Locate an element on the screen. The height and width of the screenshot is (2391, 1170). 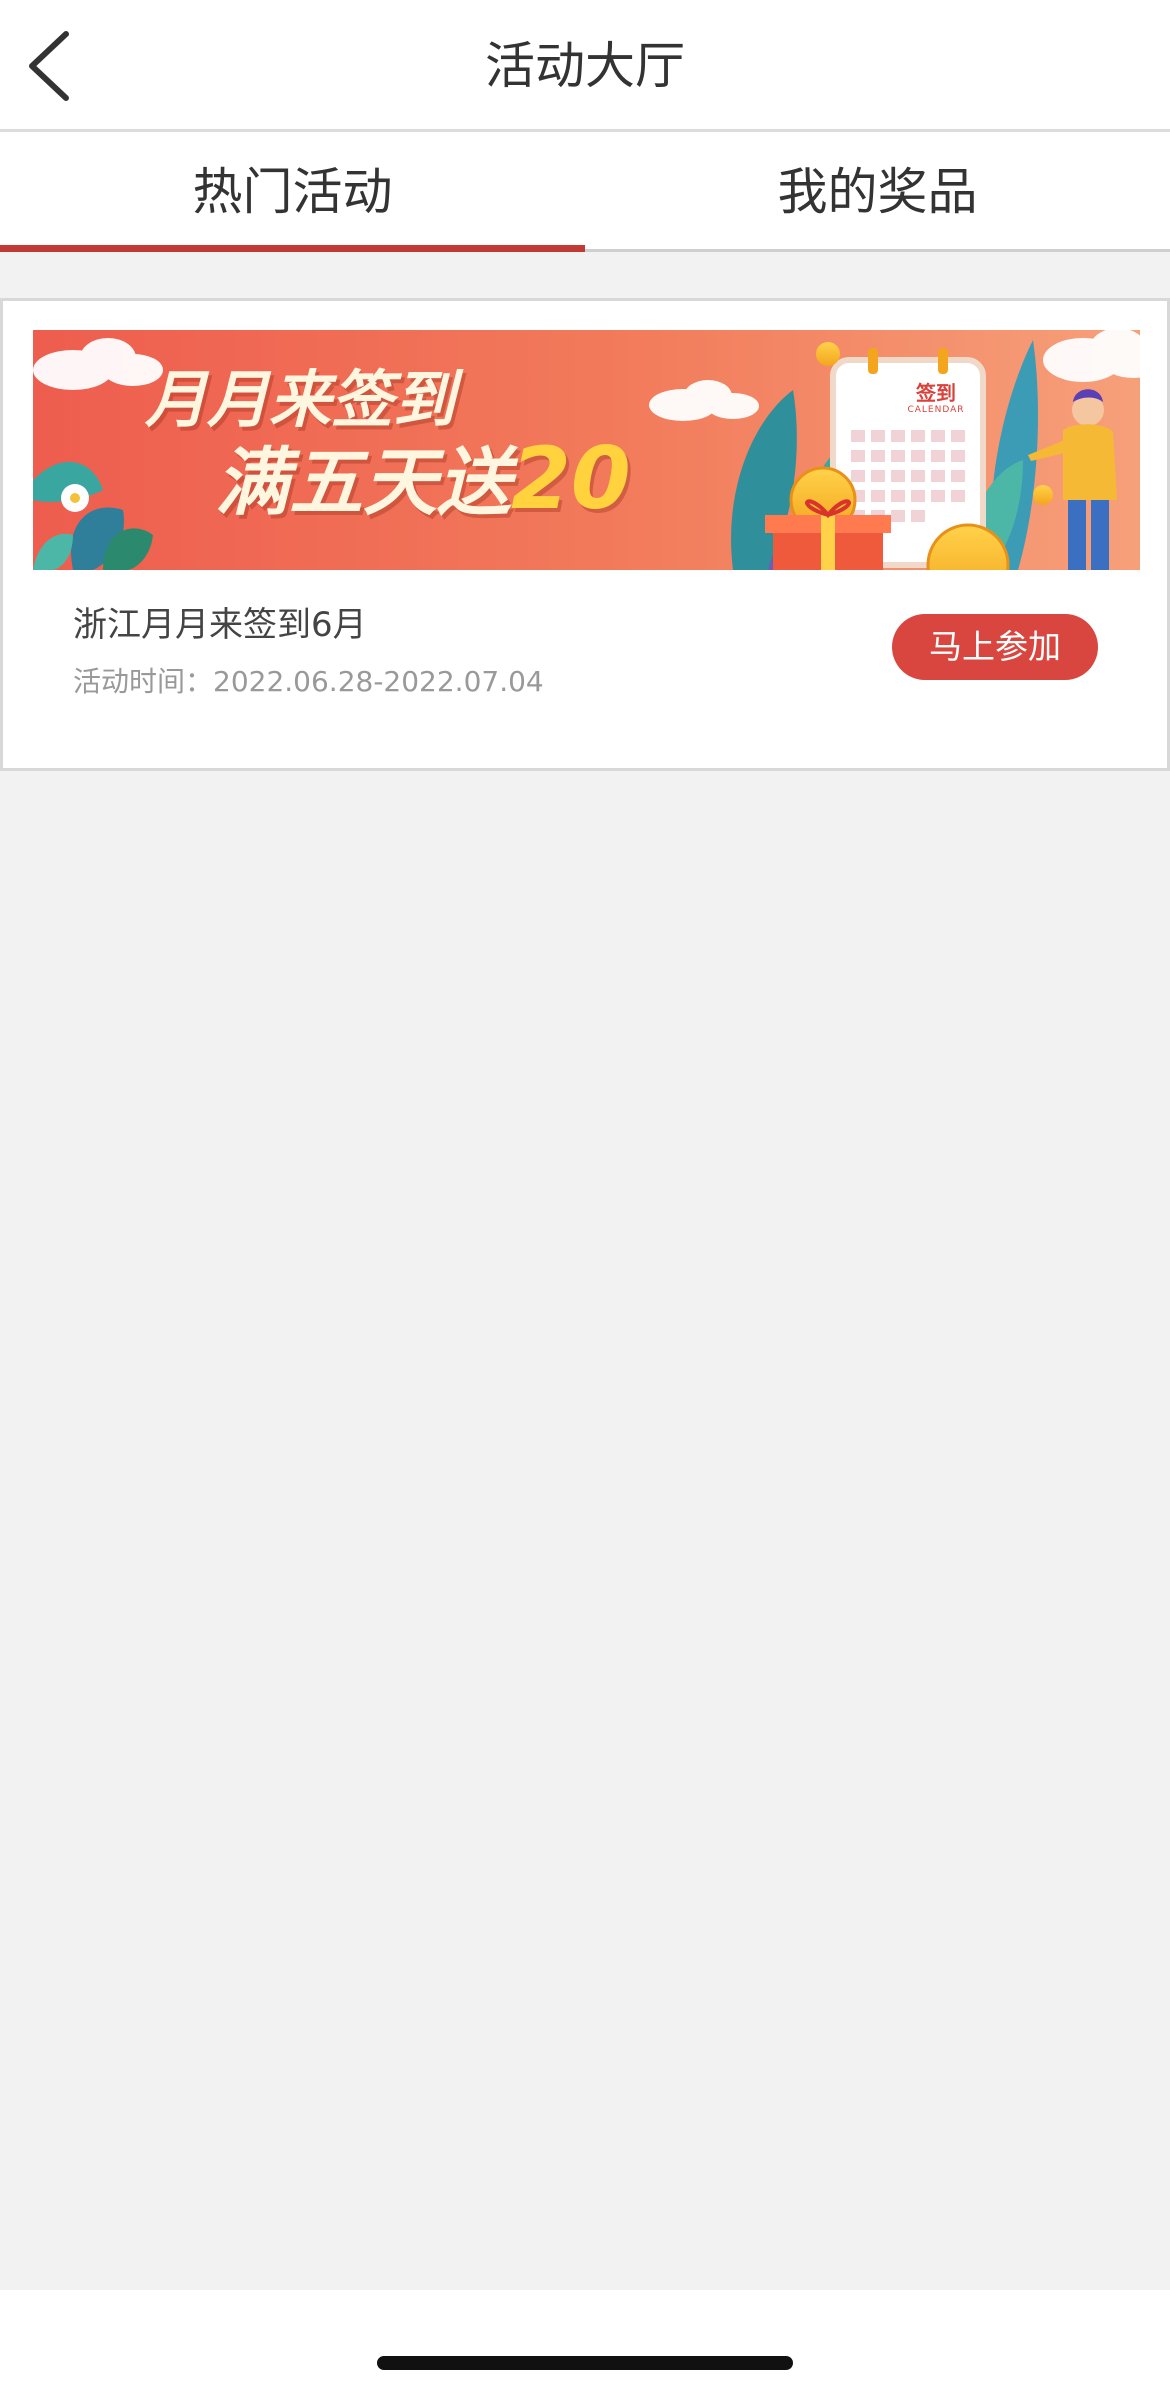
banner-subheadline-number: 20 is located at coordinates (571, 479).